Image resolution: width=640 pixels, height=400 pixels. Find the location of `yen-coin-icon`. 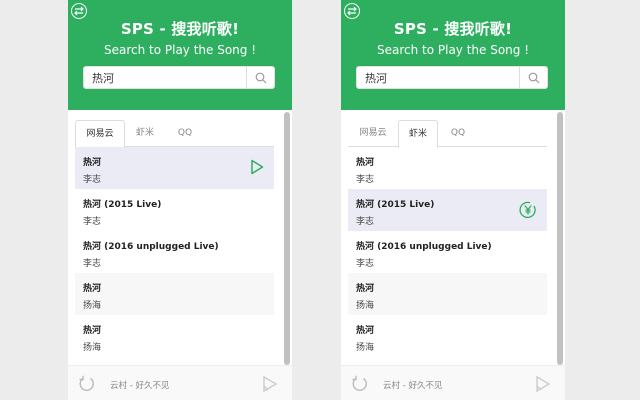

yen-coin-icon is located at coordinates (528, 212).